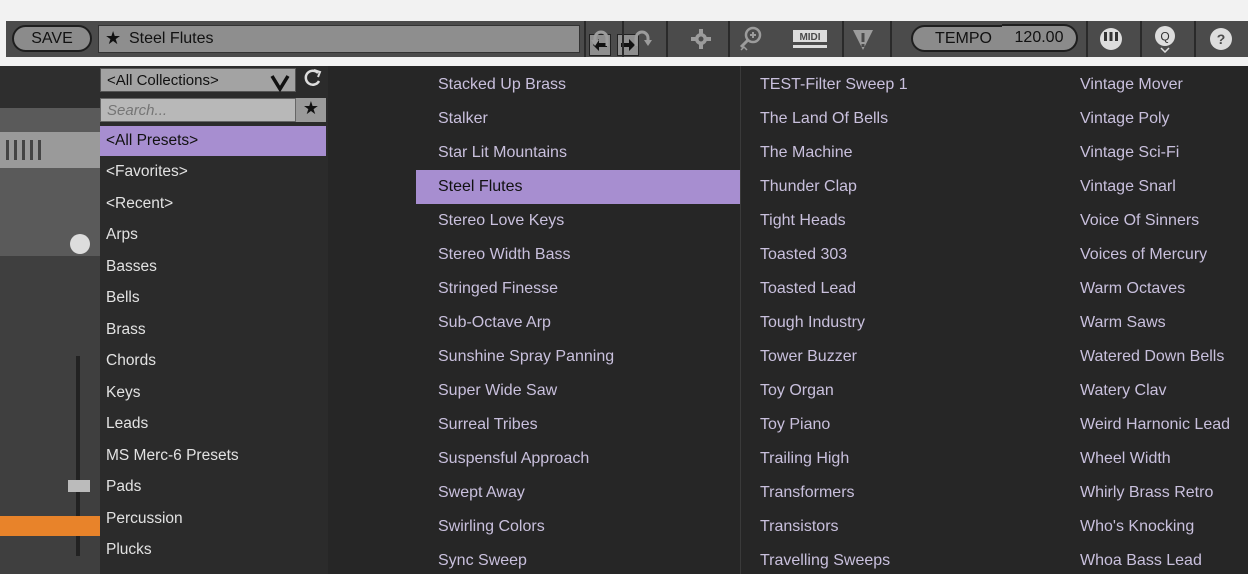  Describe the element at coordinates (213, 519) in the screenshot. I see `collection-item: Percussion` at that location.